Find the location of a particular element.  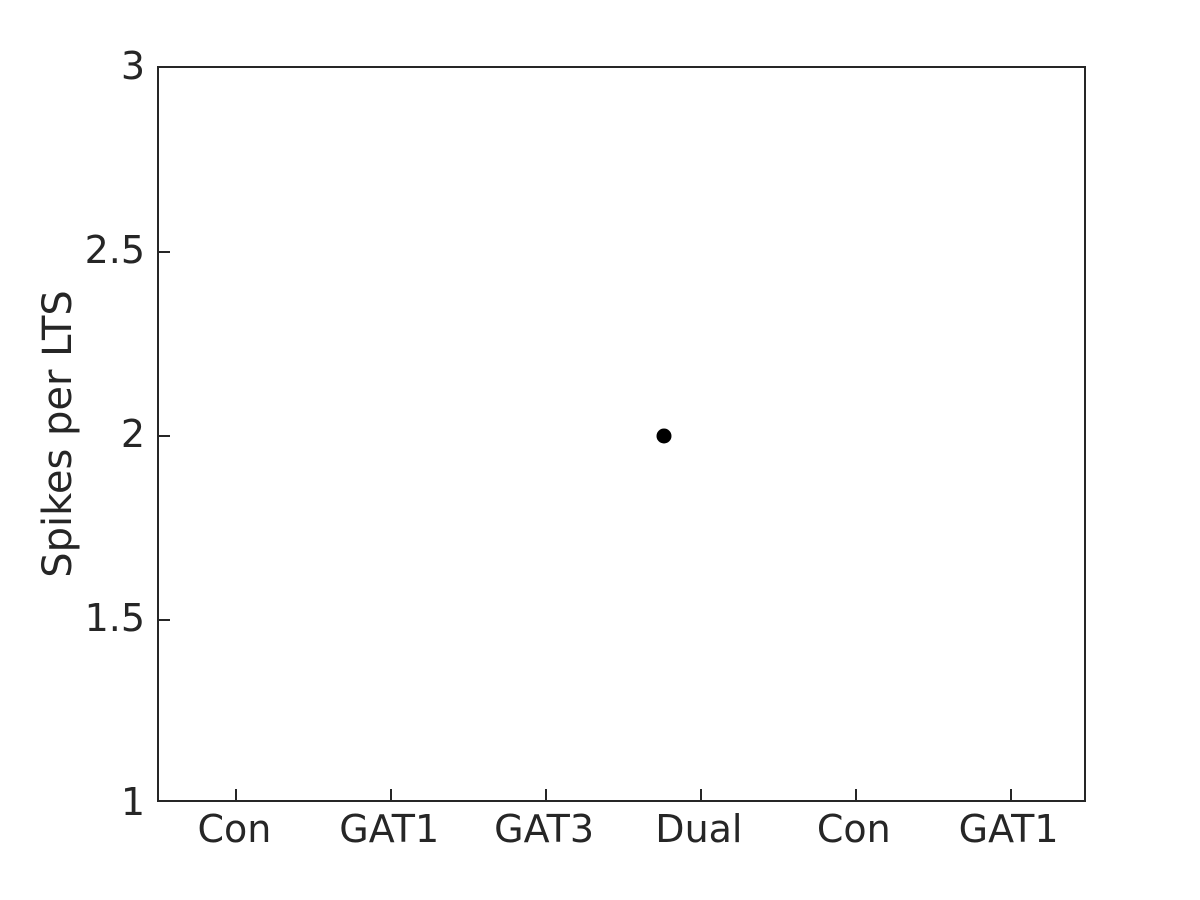

y-tick-label: 2 is located at coordinates (132, 434).